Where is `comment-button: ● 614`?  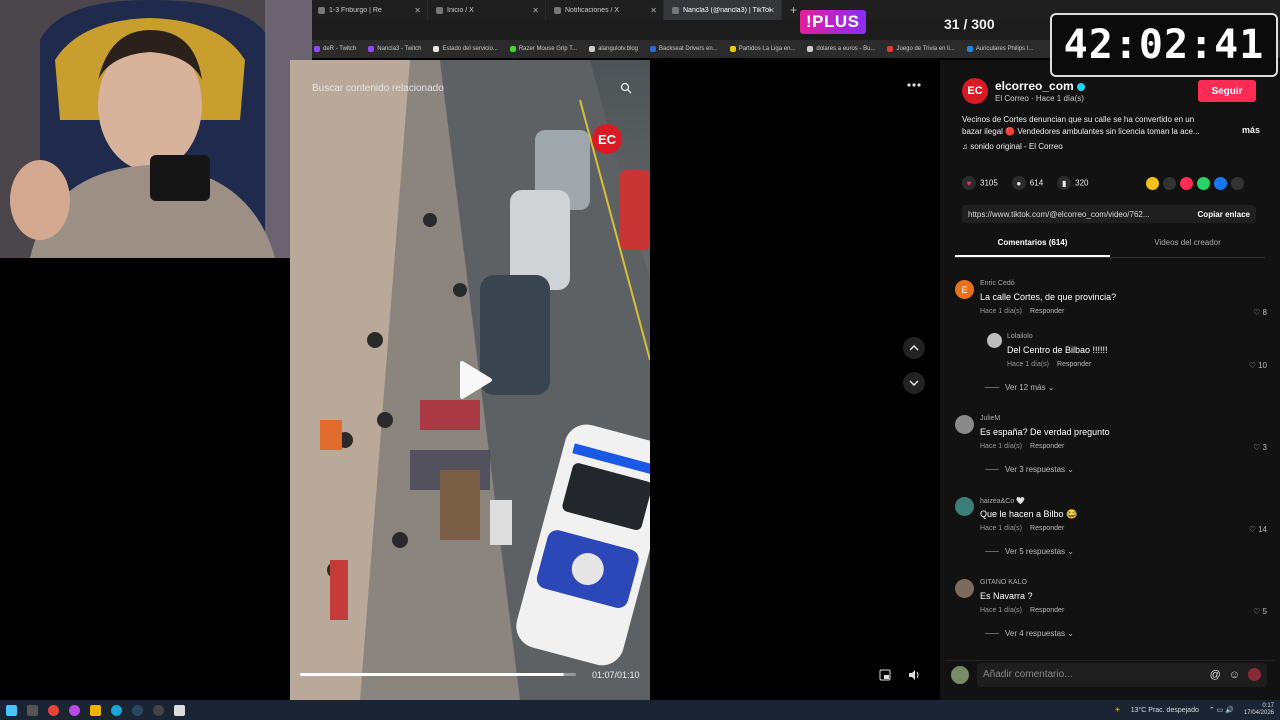 comment-button: ● 614 is located at coordinates (1027, 183).